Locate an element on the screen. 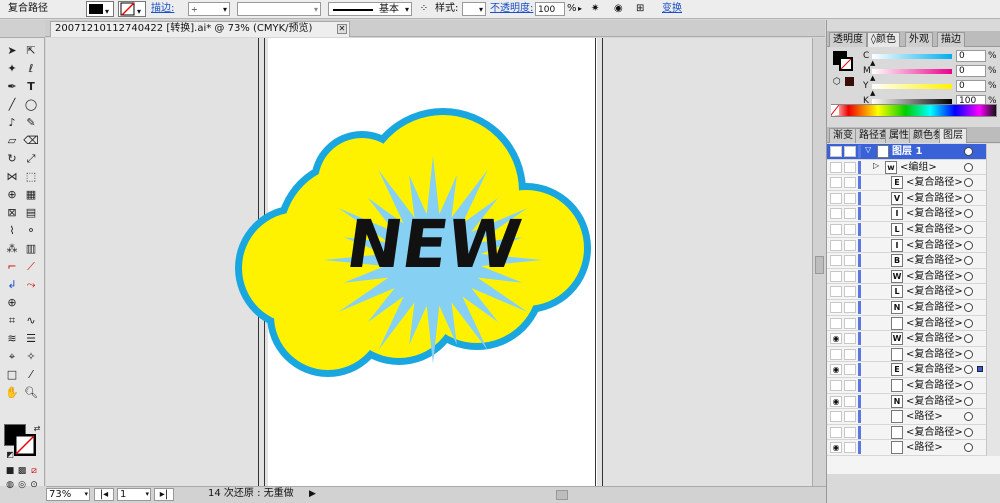 Image resolution: width=1000 pixels, height=503 pixels. new-text-art: NEW is located at coordinates (434, 244).